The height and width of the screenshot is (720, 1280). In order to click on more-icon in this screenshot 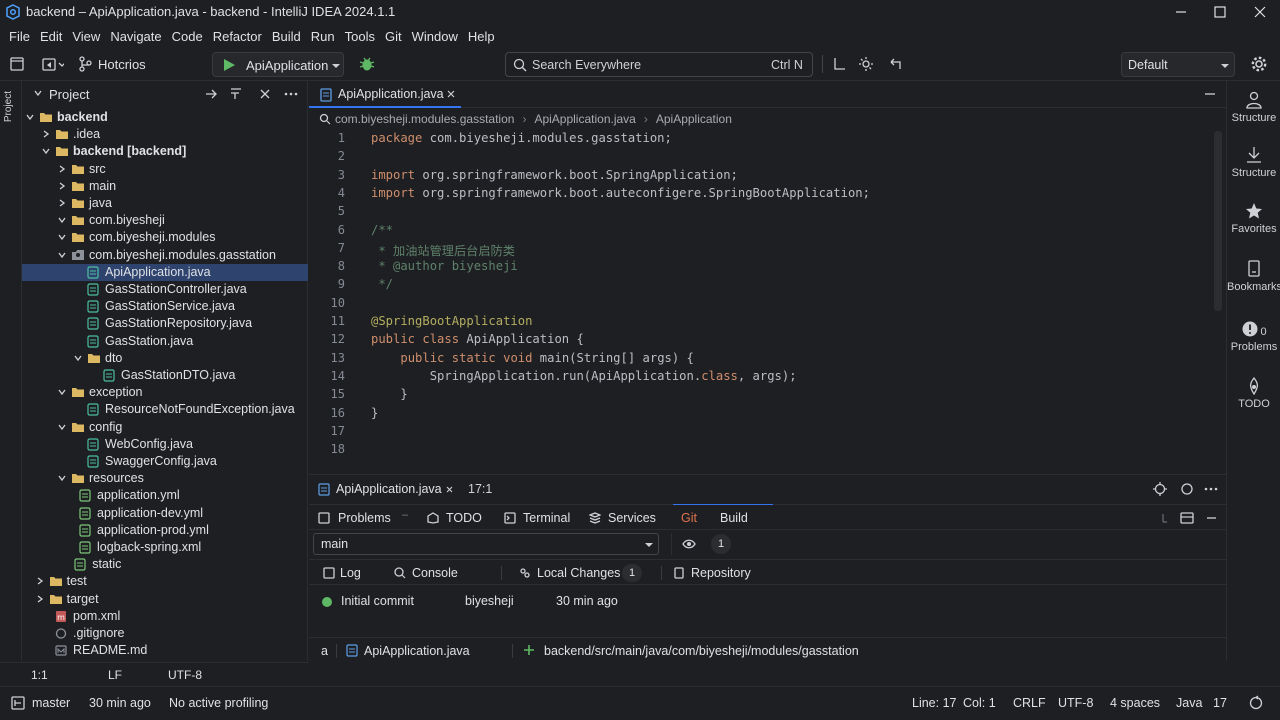, I will do `click(1211, 489)`.